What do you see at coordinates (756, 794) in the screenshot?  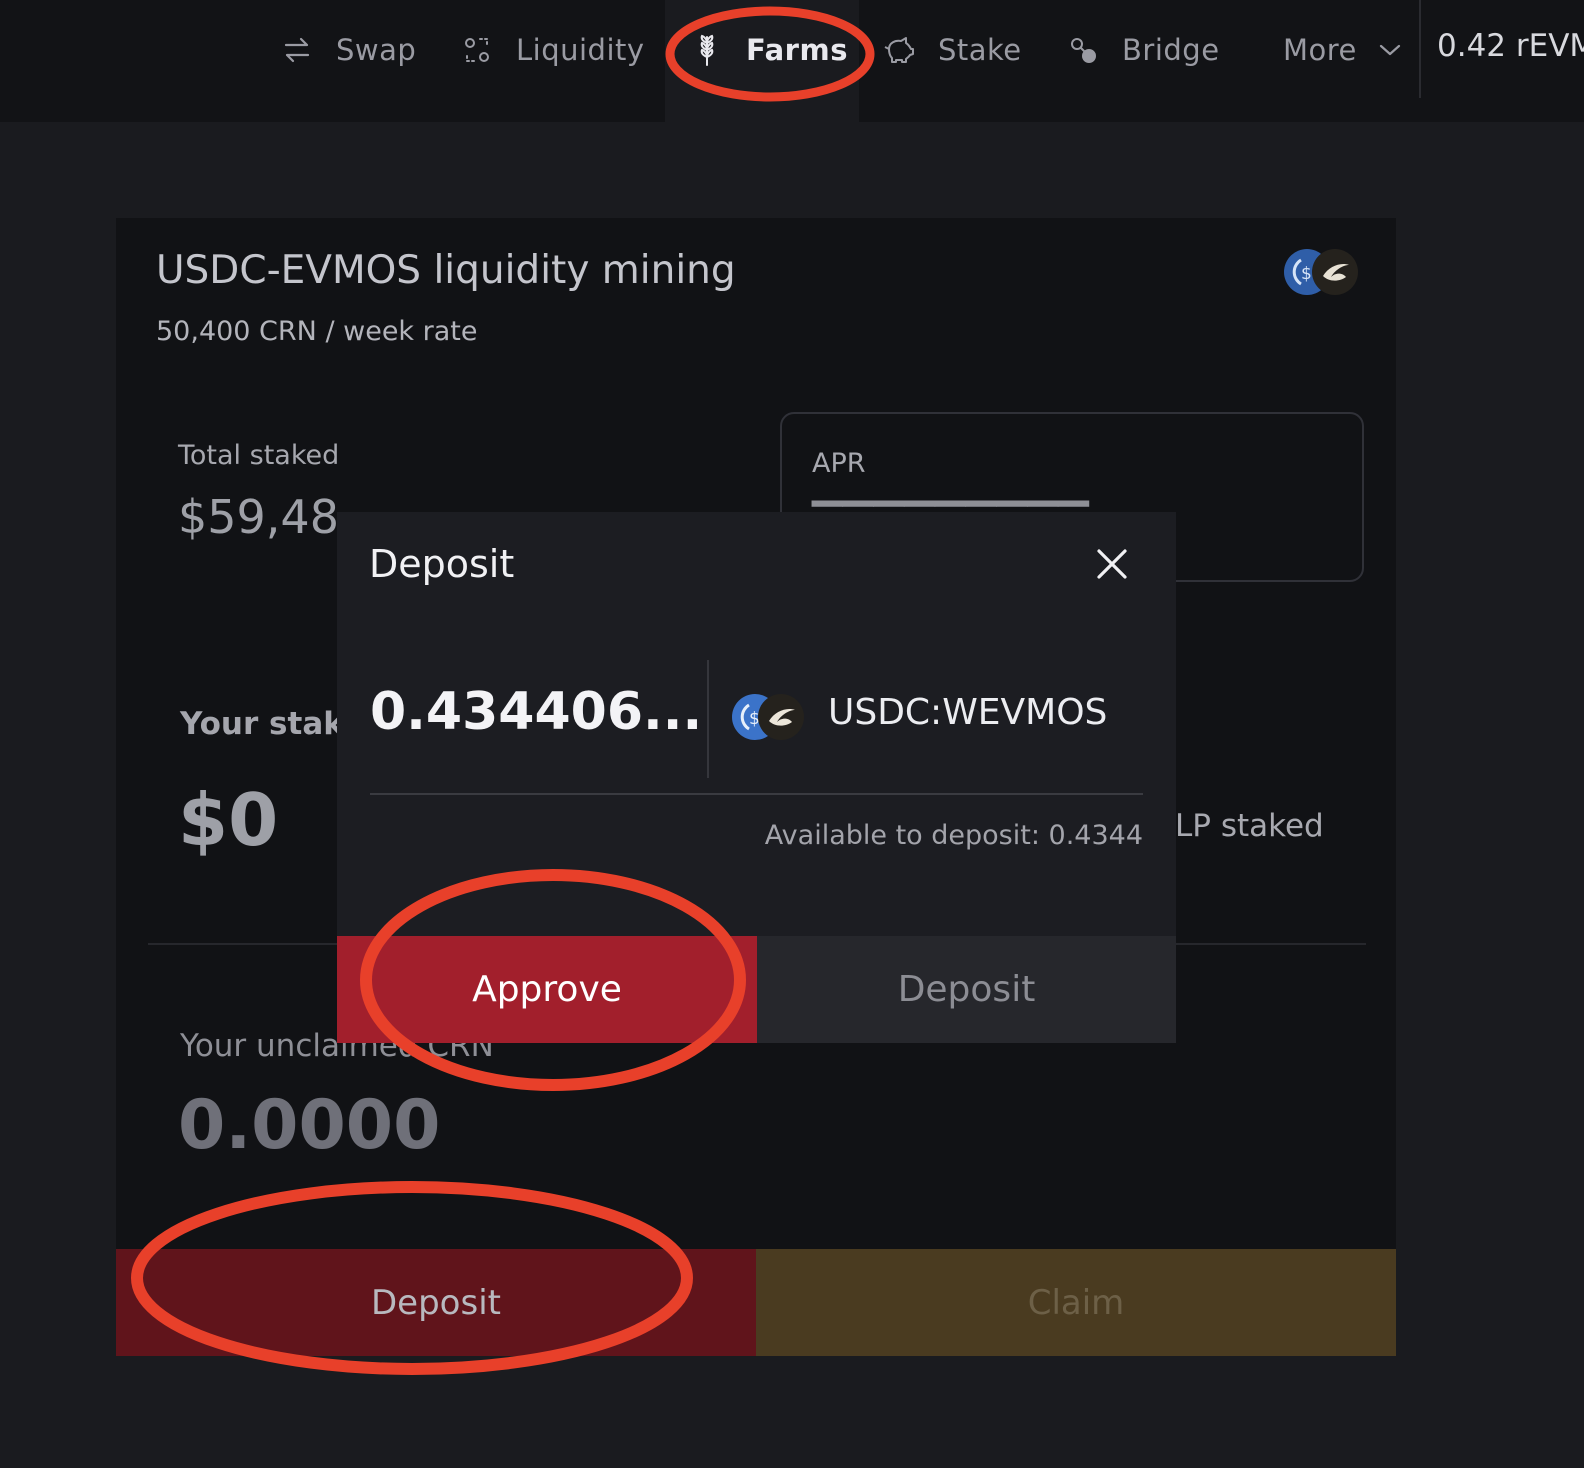 I see `input-underline` at bounding box center [756, 794].